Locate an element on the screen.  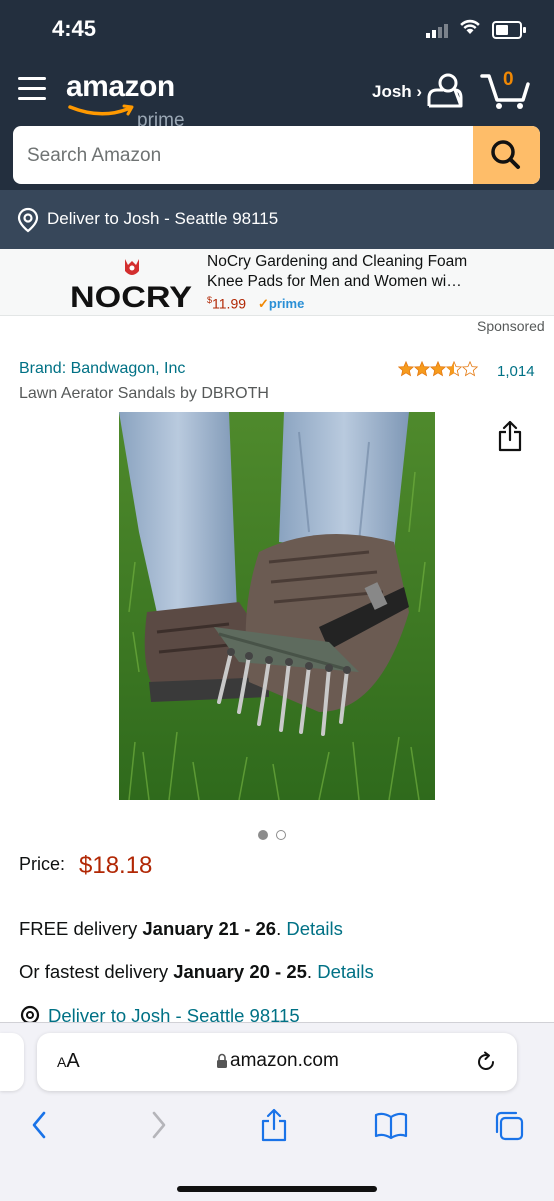
fastest-delivery-prefix: Or fastest delivery is located at coordinates (96, 971).